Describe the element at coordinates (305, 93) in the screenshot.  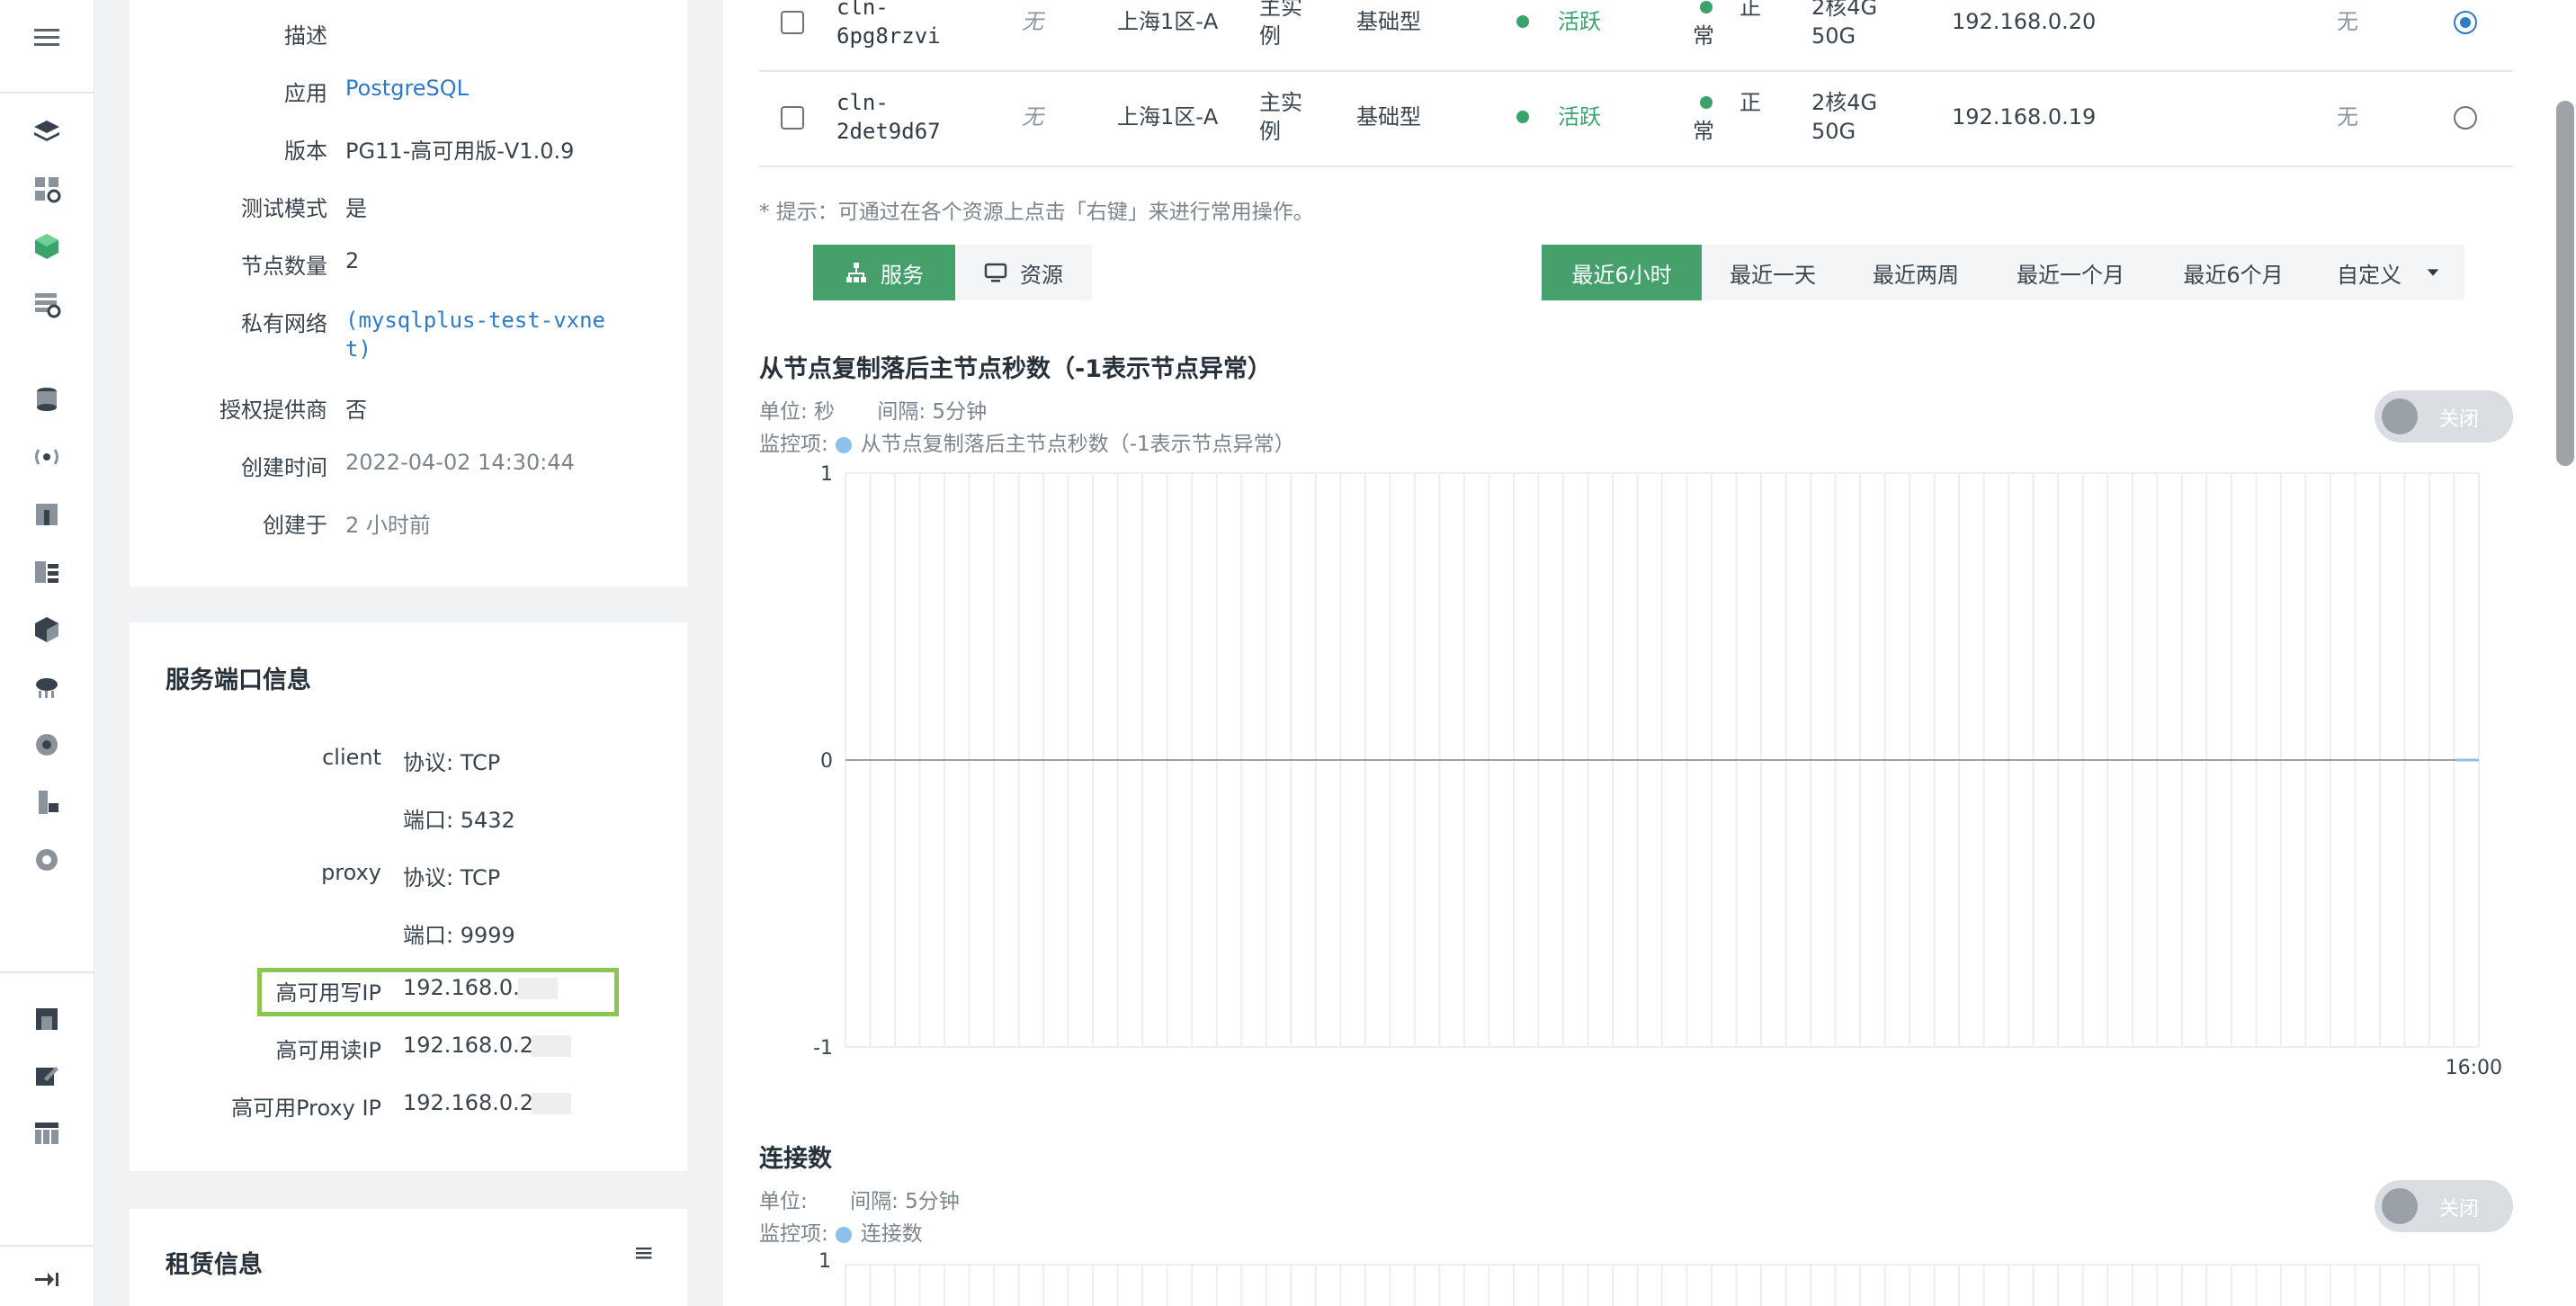
I see `detail-label: 应用` at that location.